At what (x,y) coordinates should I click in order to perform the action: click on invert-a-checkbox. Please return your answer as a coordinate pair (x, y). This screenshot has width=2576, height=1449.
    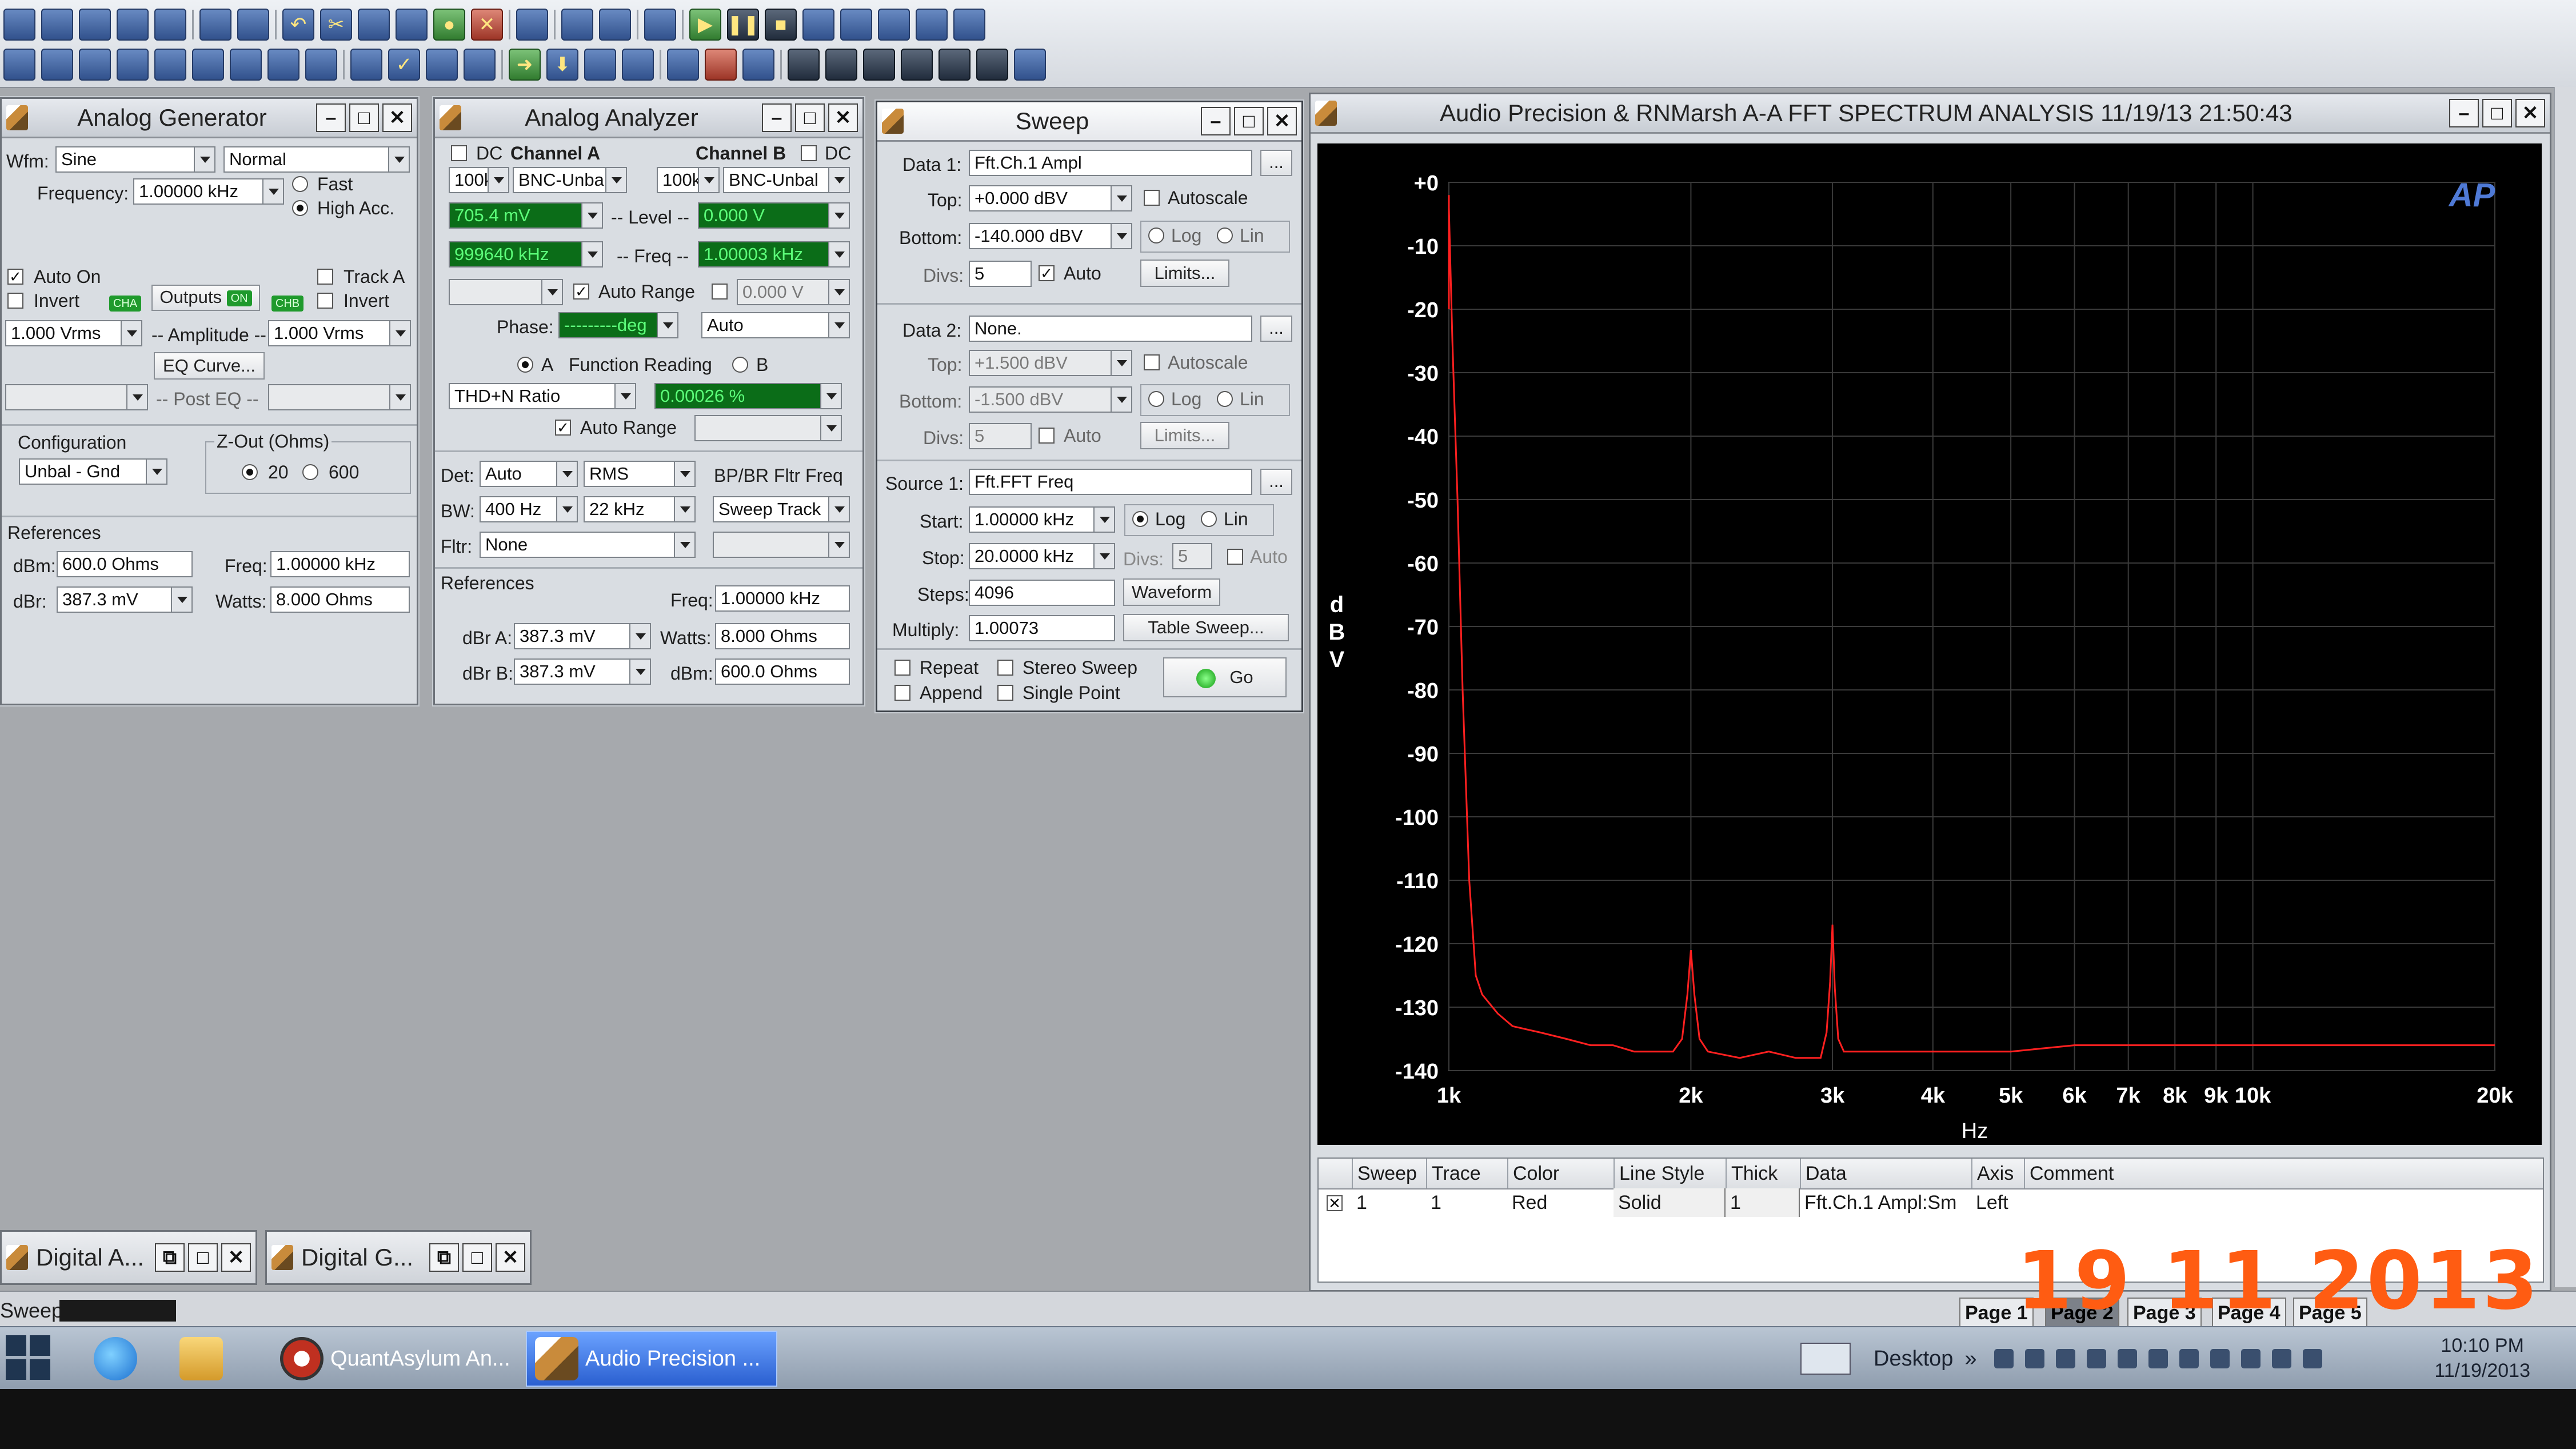
    Looking at the image, I should click on (15, 301).